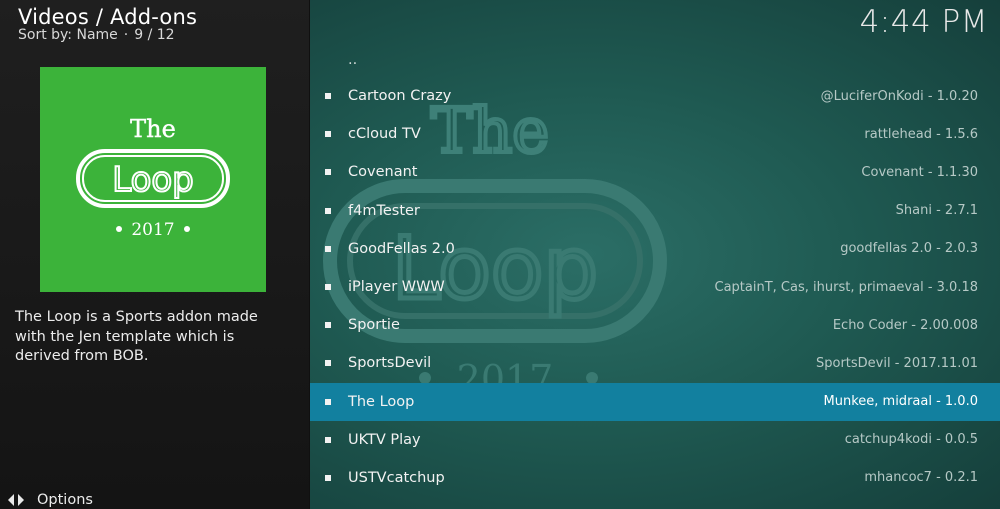 The image size is (1000, 509). I want to click on list-item: cCloud TV rattlehead - 1.5.6, so click(655, 134).